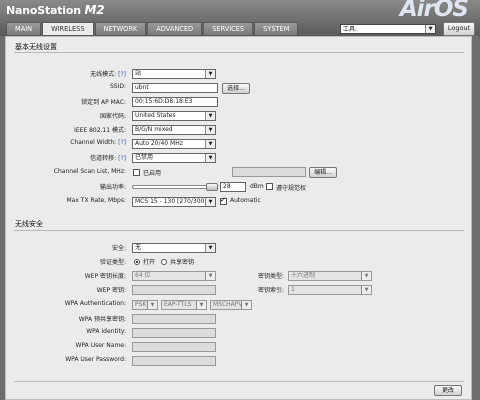  What do you see at coordinates (330, 276) in the screenshot?
I see `key-type-select: 十六进制 ▼` at bounding box center [330, 276].